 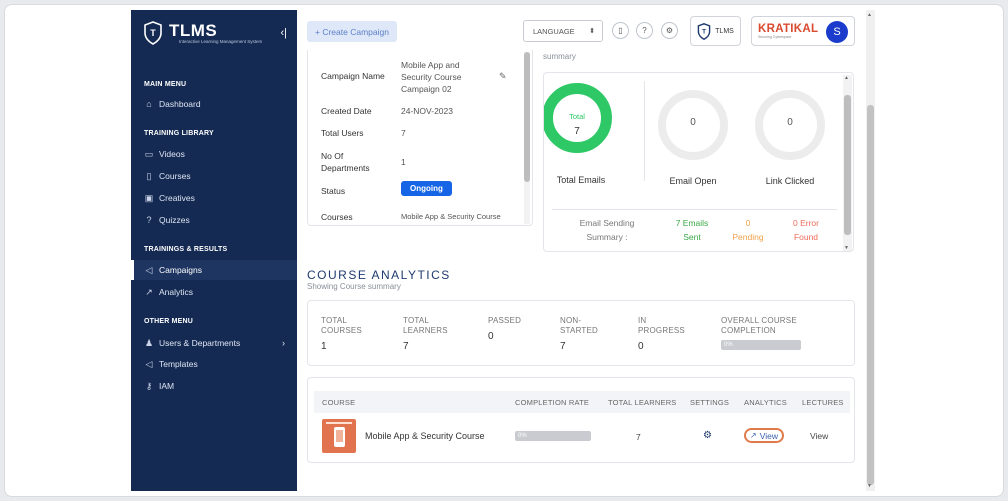 I want to click on tlms-badge: T TLMS, so click(x=715, y=31).